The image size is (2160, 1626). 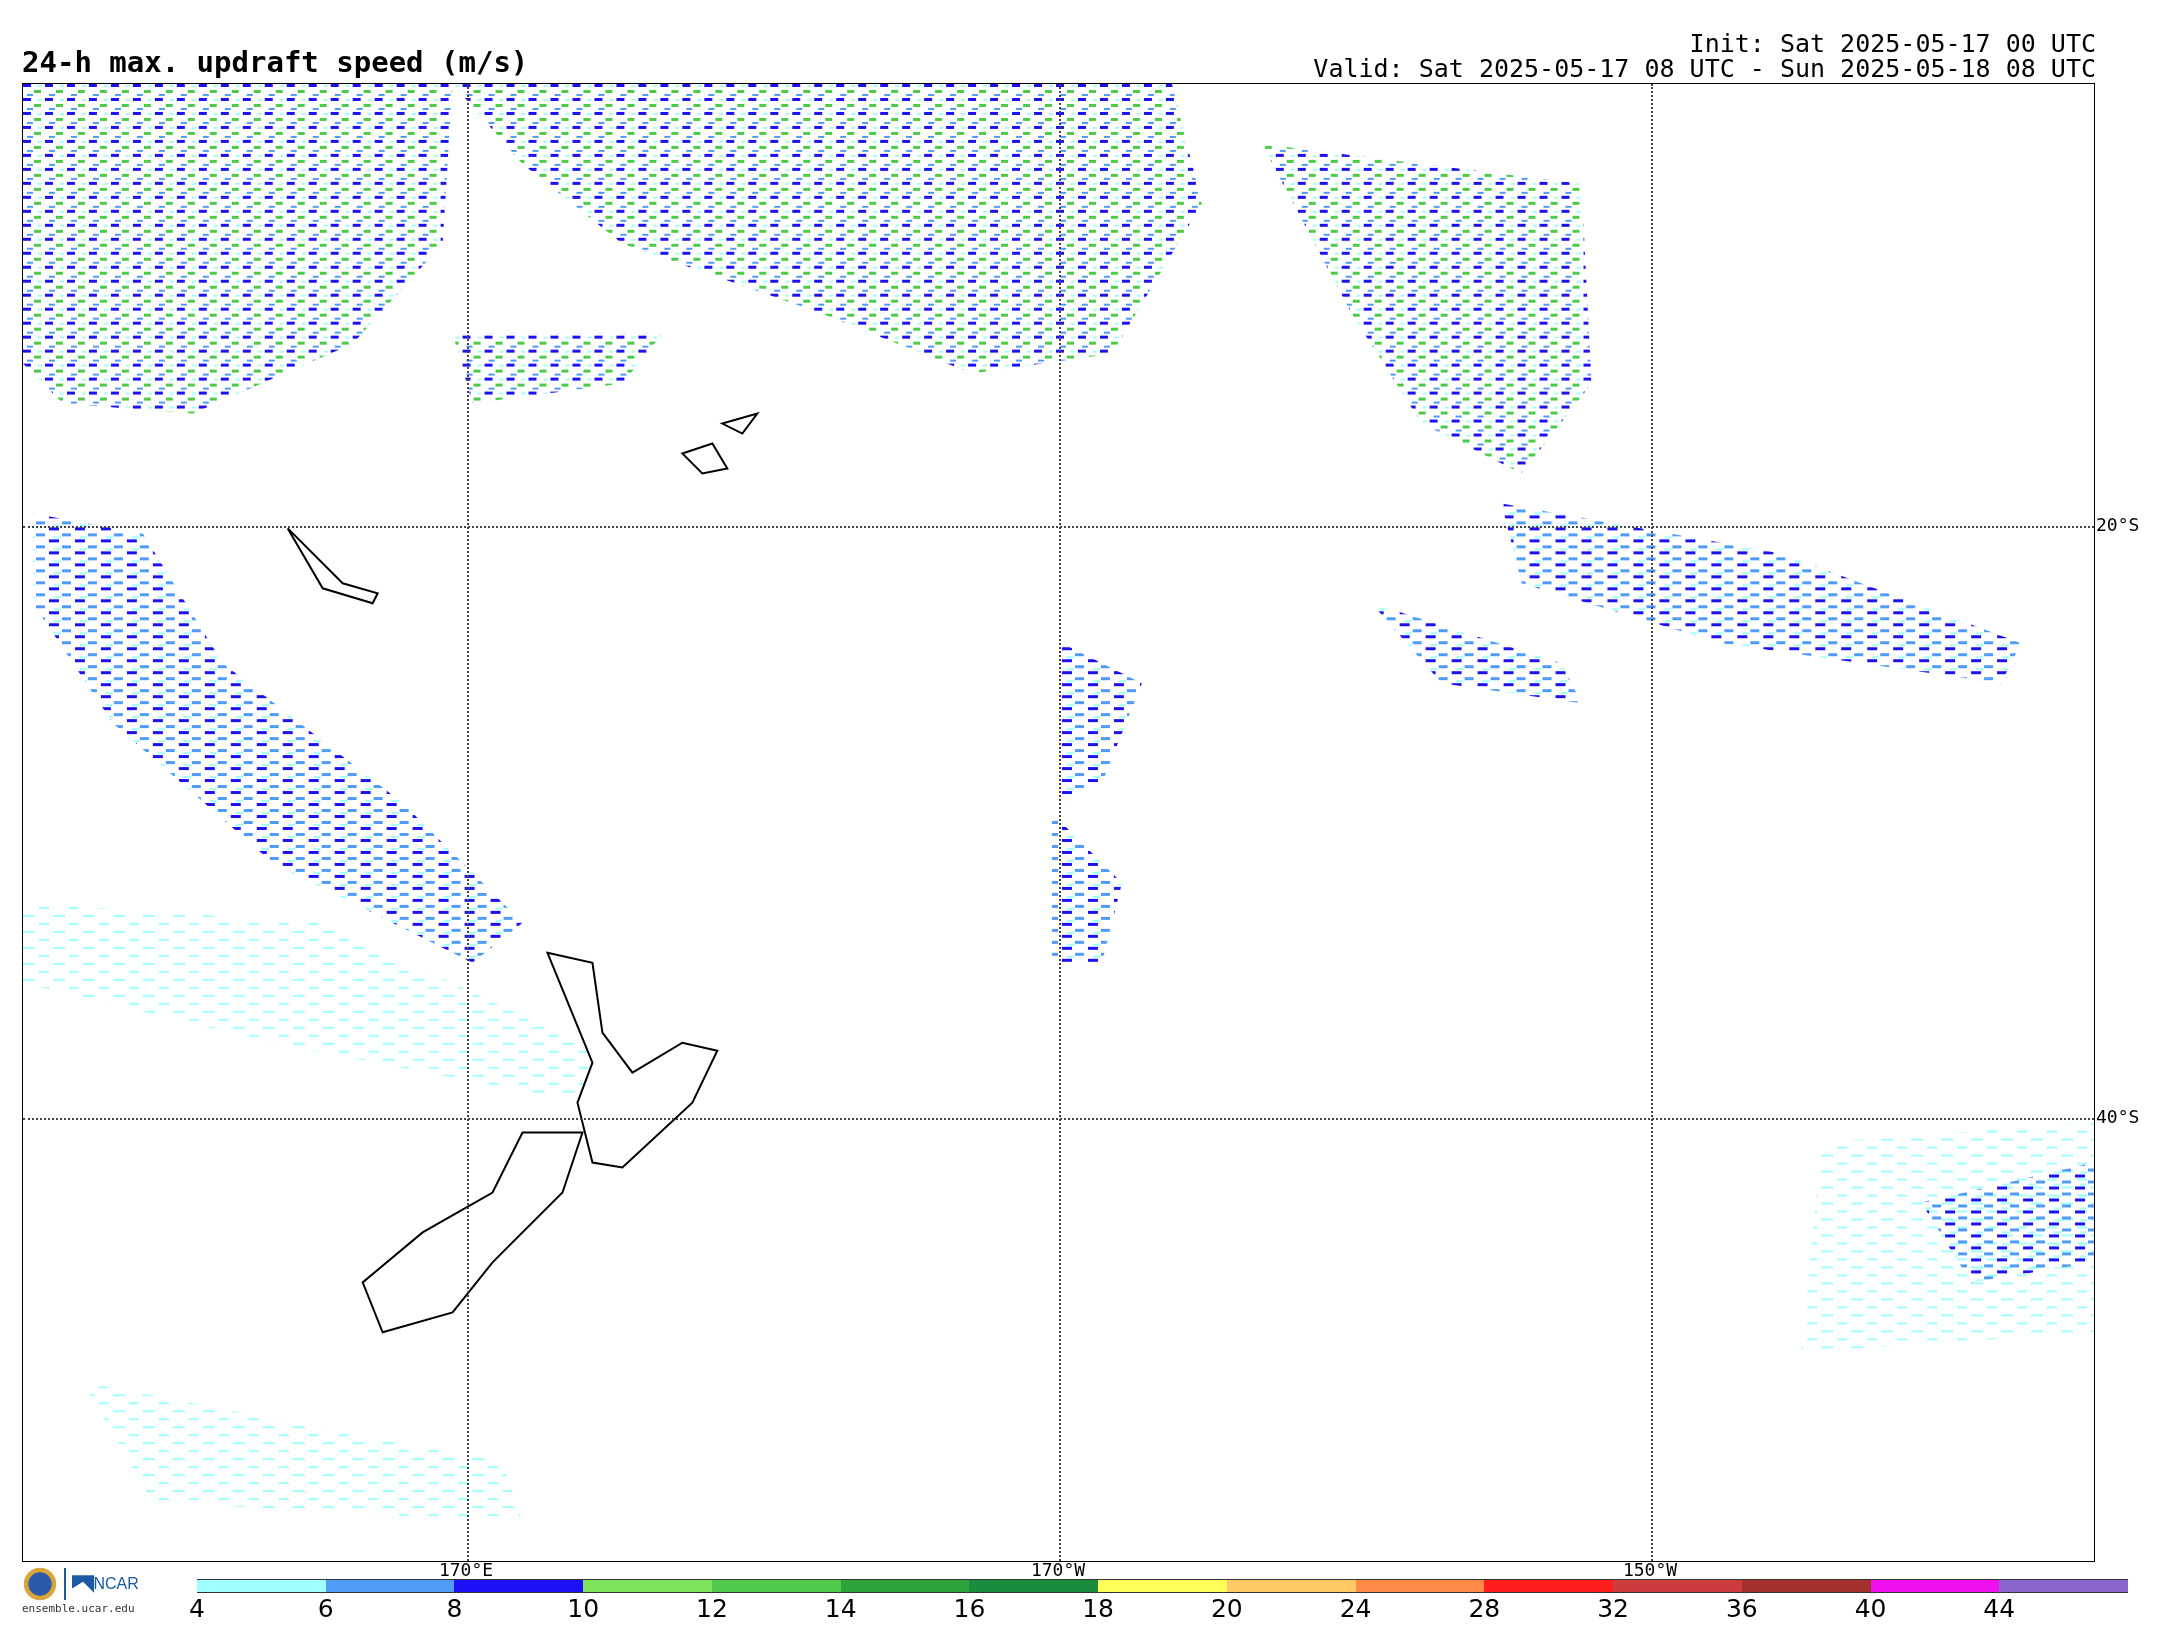 I want to click on tick-label: 18, so click(x=1098, y=1609).